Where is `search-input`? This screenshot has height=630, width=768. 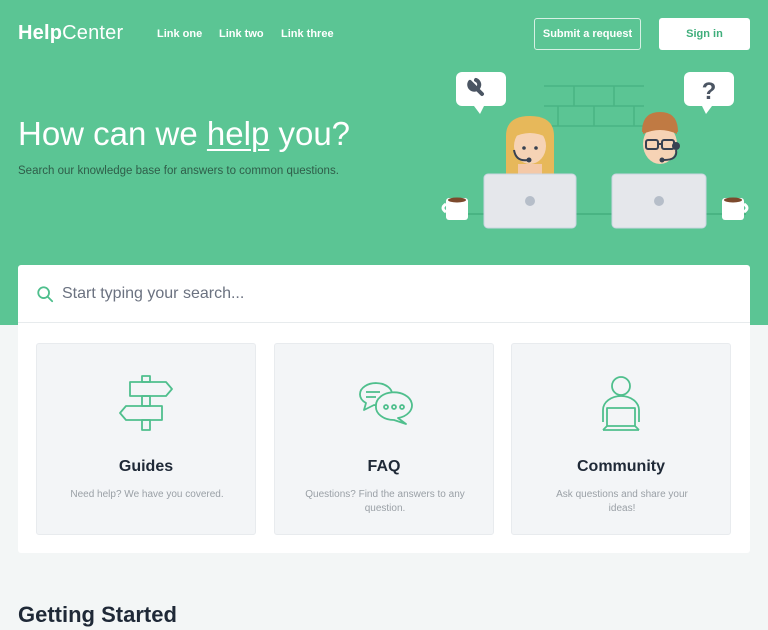 search-input is located at coordinates (382, 293).